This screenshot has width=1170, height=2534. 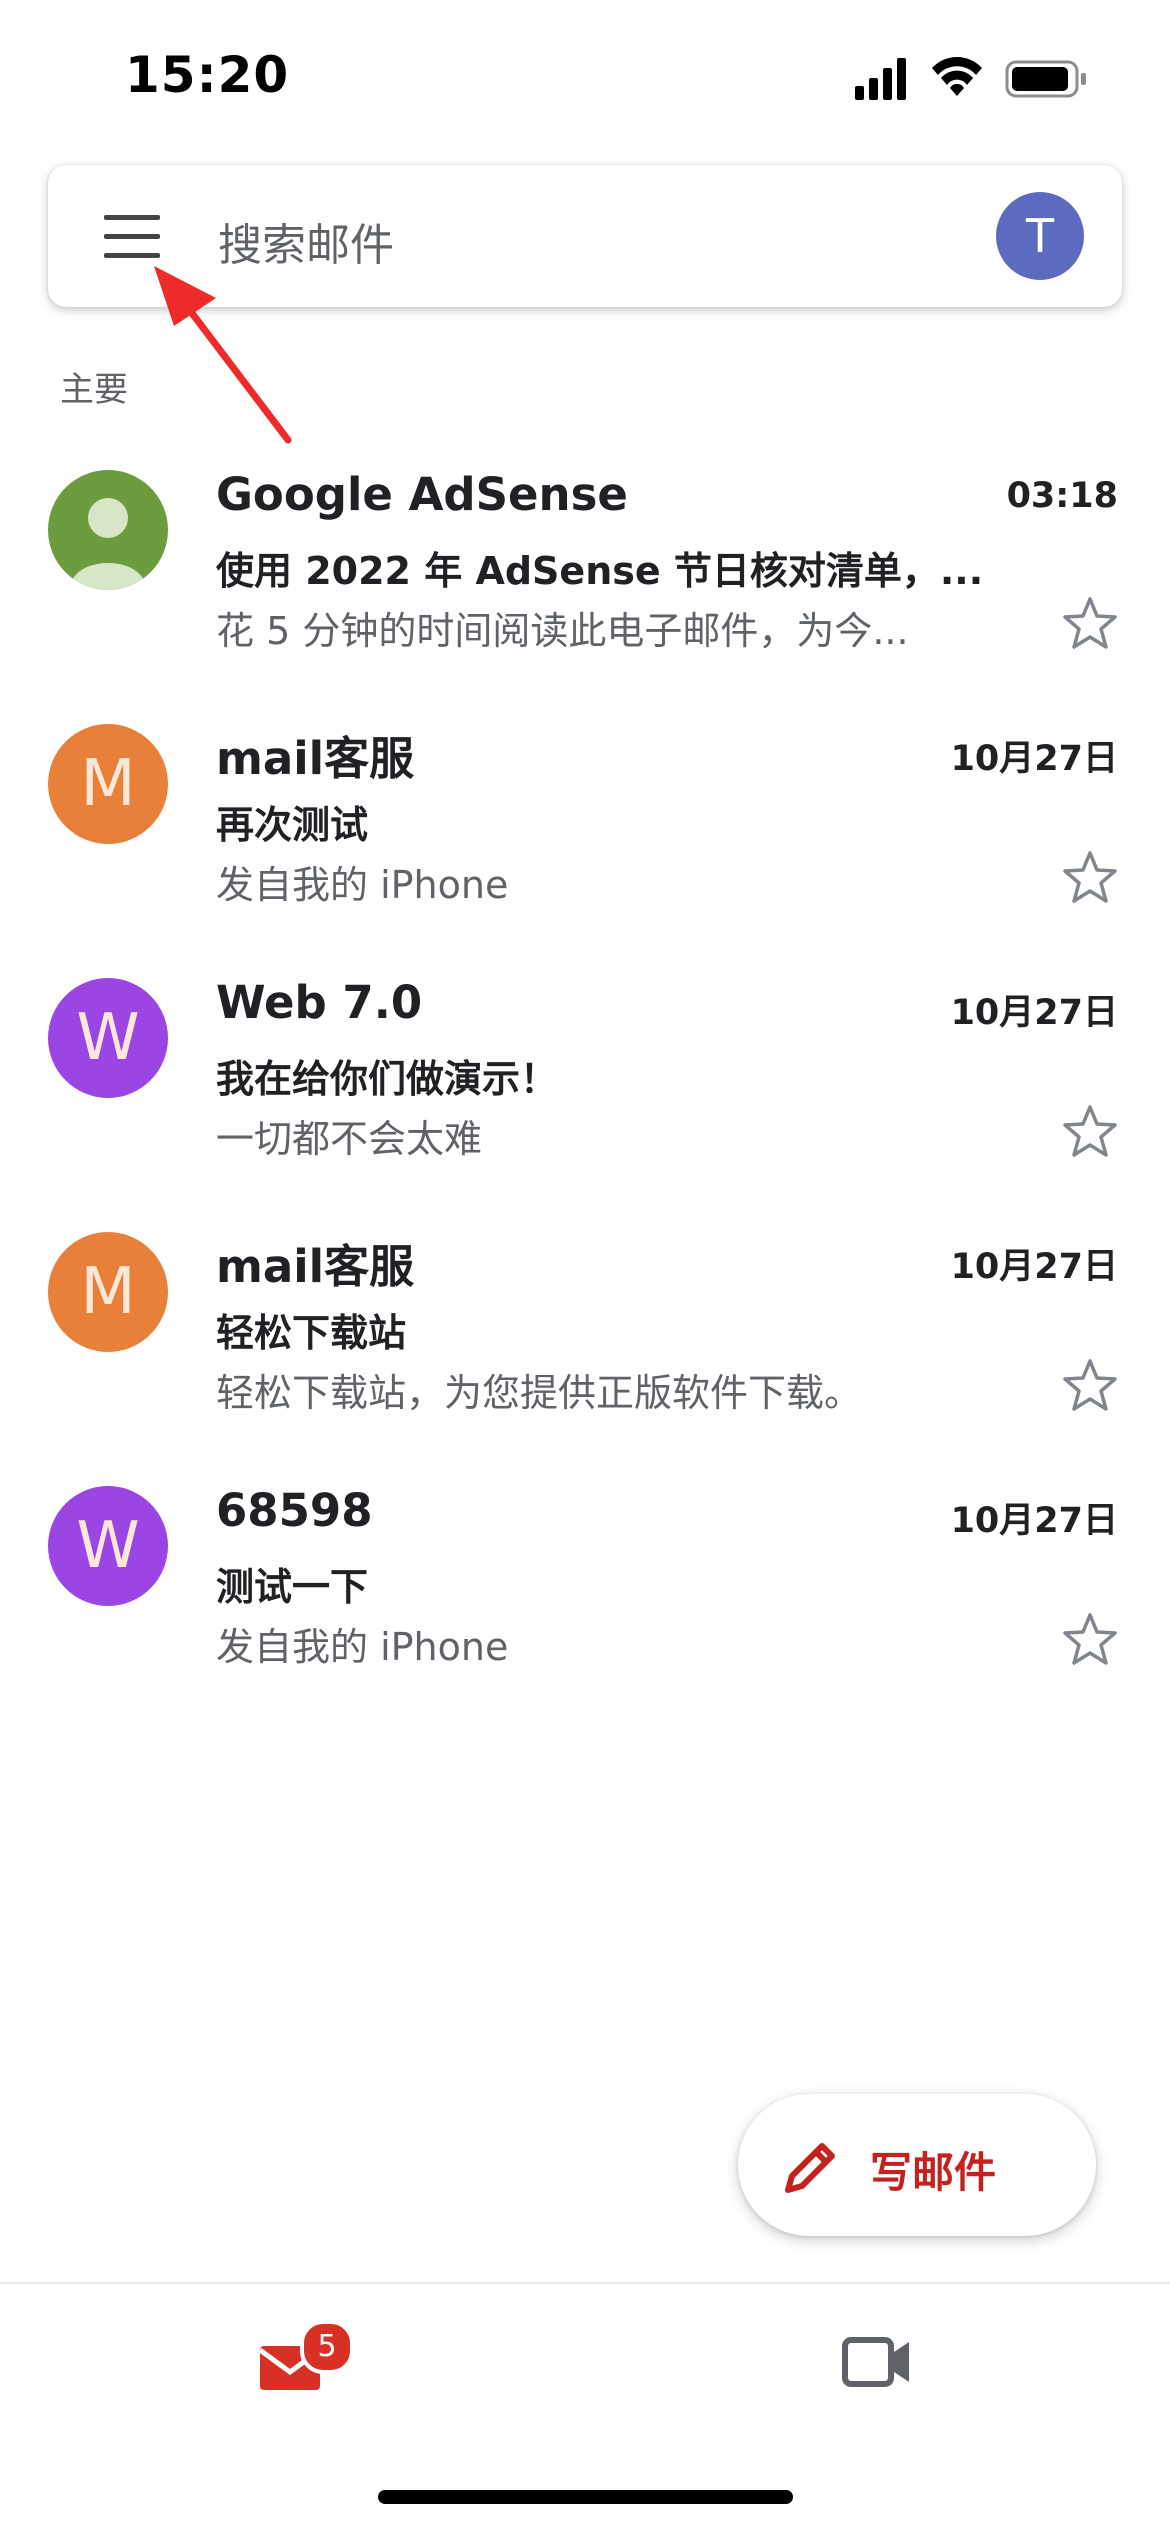 What do you see at coordinates (422, 494) in the screenshot?
I see `mail-sender: Google AdSense` at bounding box center [422, 494].